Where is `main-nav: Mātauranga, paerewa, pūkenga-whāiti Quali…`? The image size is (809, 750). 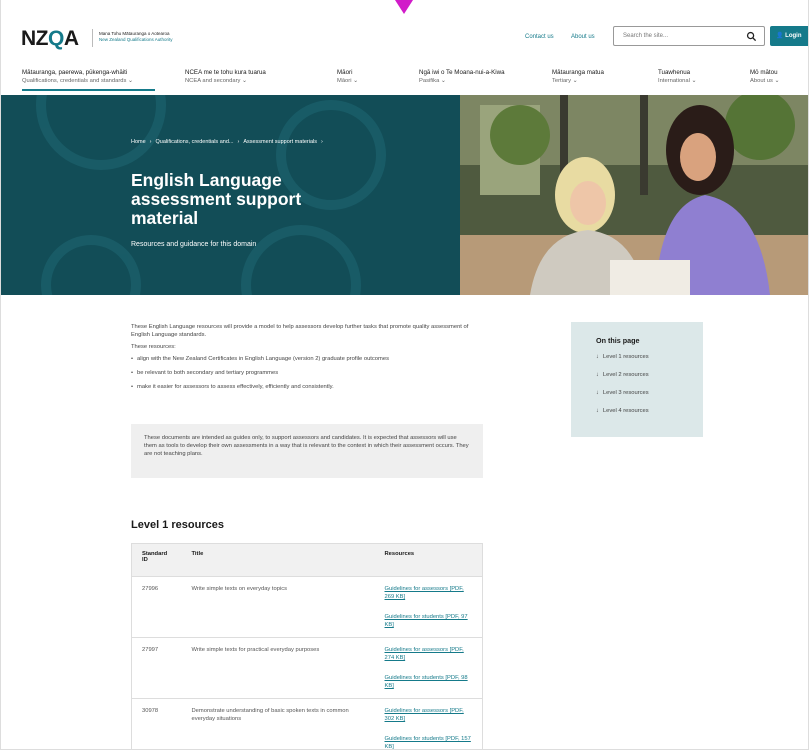
main-nav: Mātauranga, paerewa, pūkenga-whāiti Quali… is located at coordinates (404, 79).